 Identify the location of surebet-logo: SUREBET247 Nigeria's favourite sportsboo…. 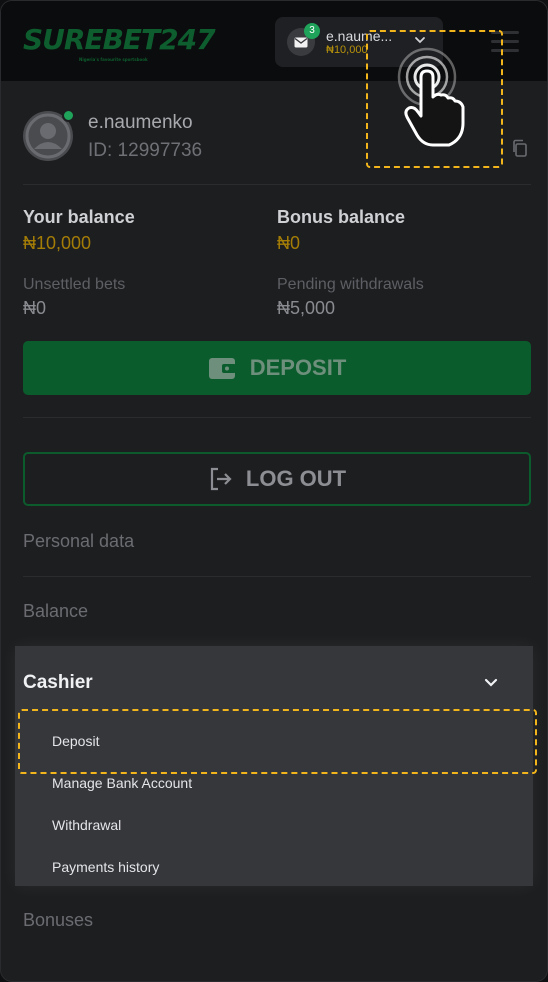
(119, 42).